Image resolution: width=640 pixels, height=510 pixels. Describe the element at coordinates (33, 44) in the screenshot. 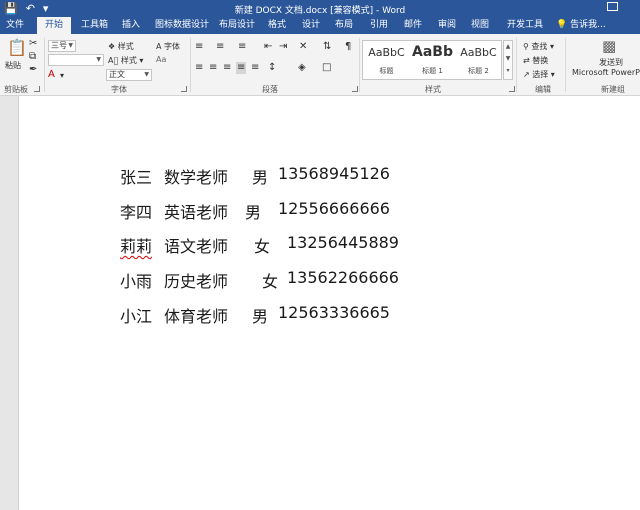

I see `cut-icon: ✂` at that location.